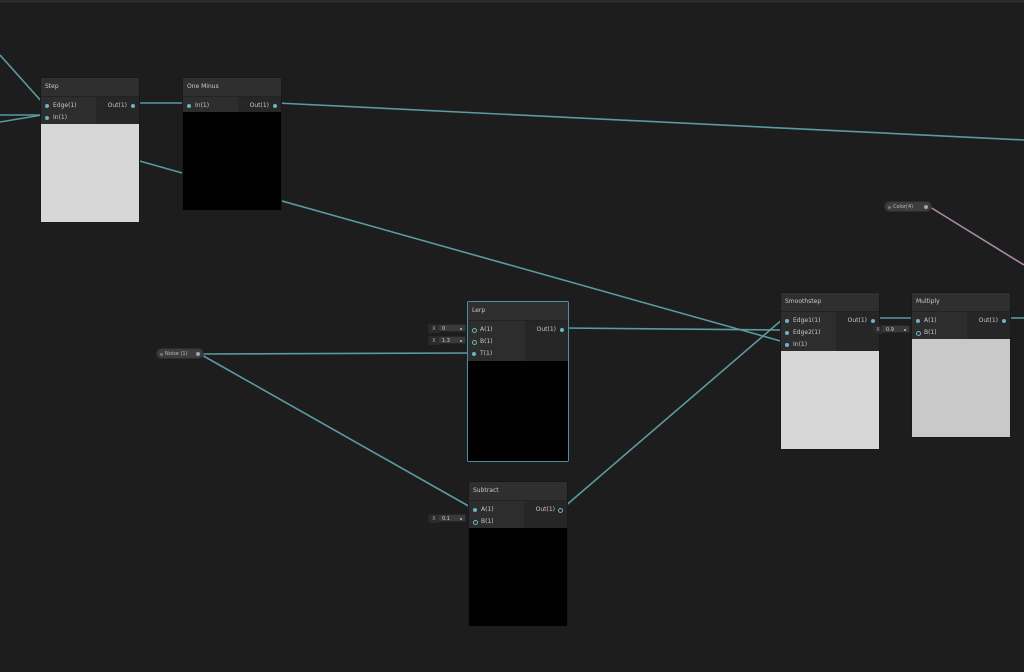 The height and width of the screenshot is (672, 1024). Describe the element at coordinates (673, 329) in the screenshot. I see `wire-lerp-to-smoothstep-edge2` at that location.